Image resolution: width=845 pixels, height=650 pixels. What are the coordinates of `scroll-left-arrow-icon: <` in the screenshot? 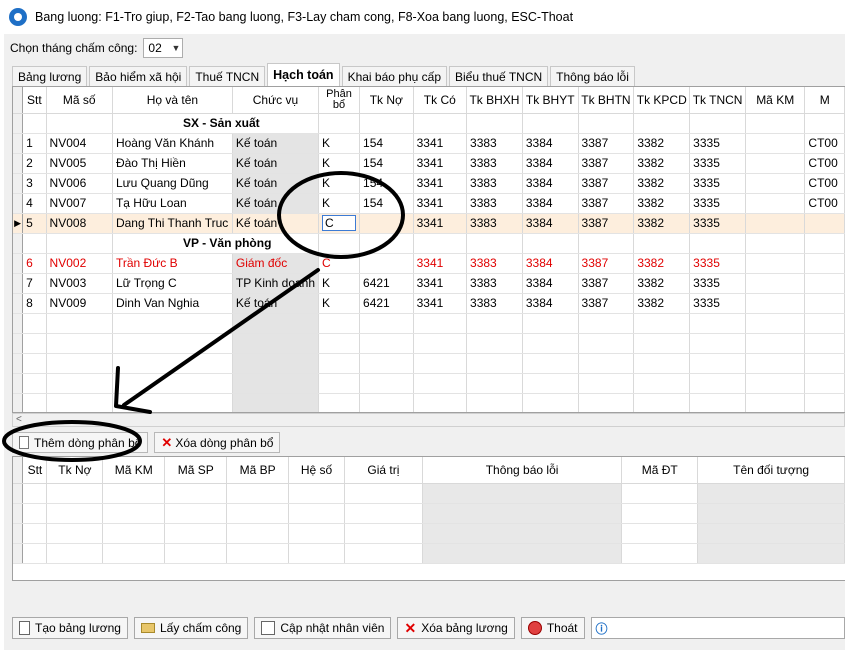 It's located at (19, 419).